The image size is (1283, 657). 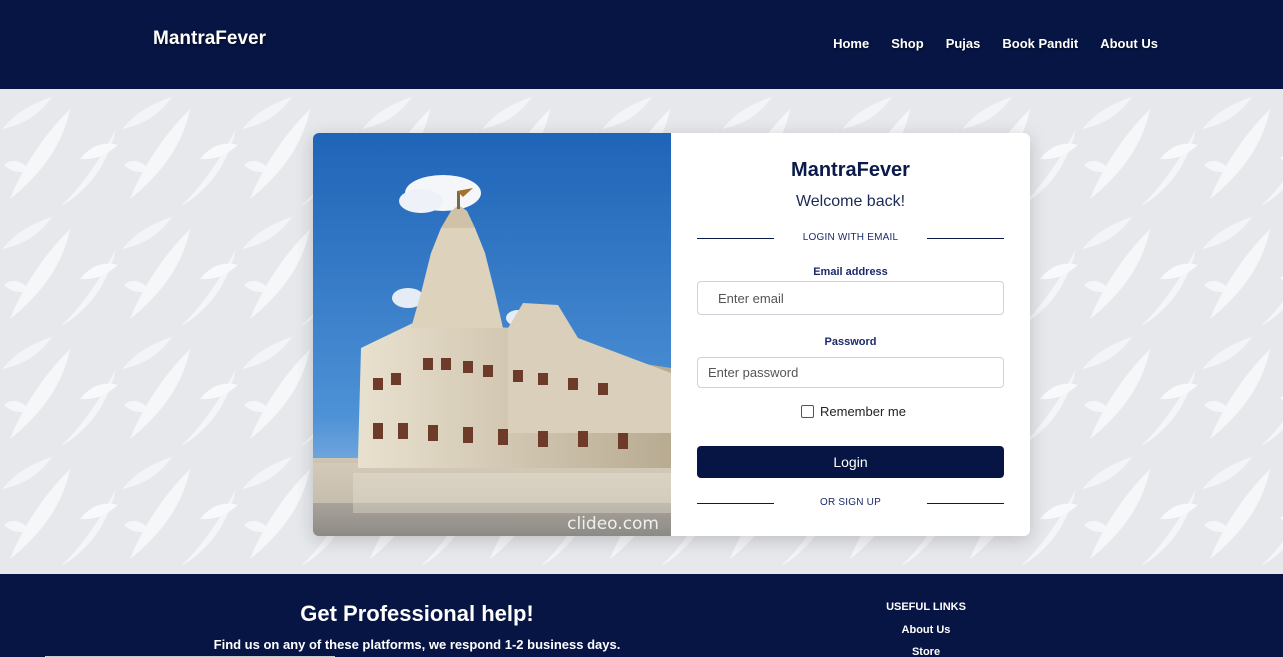 What do you see at coordinates (209, 39) in the screenshot?
I see `navbar-brand: MantraFever` at bounding box center [209, 39].